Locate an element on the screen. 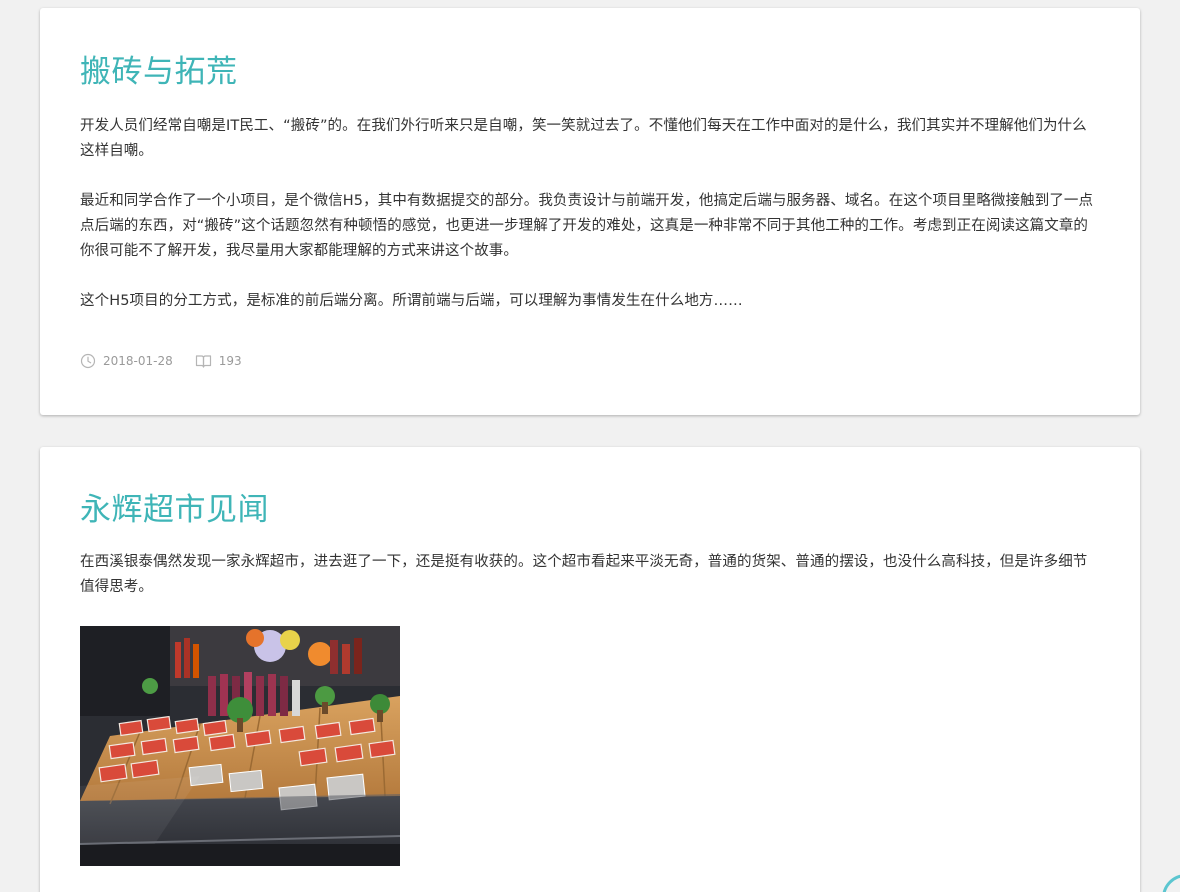 This screenshot has height=892, width=1180. post-date: 2018-01-28 is located at coordinates (126, 361).